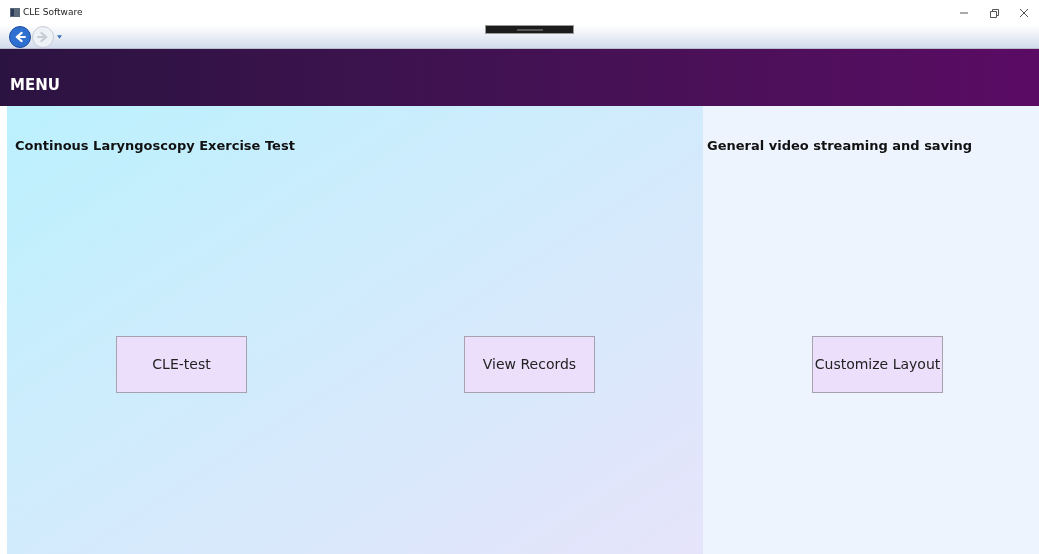 The image size is (1039, 554). What do you see at coordinates (181, 364) in the screenshot?
I see `menu-button: CLE-test` at bounding box center [181, 364].